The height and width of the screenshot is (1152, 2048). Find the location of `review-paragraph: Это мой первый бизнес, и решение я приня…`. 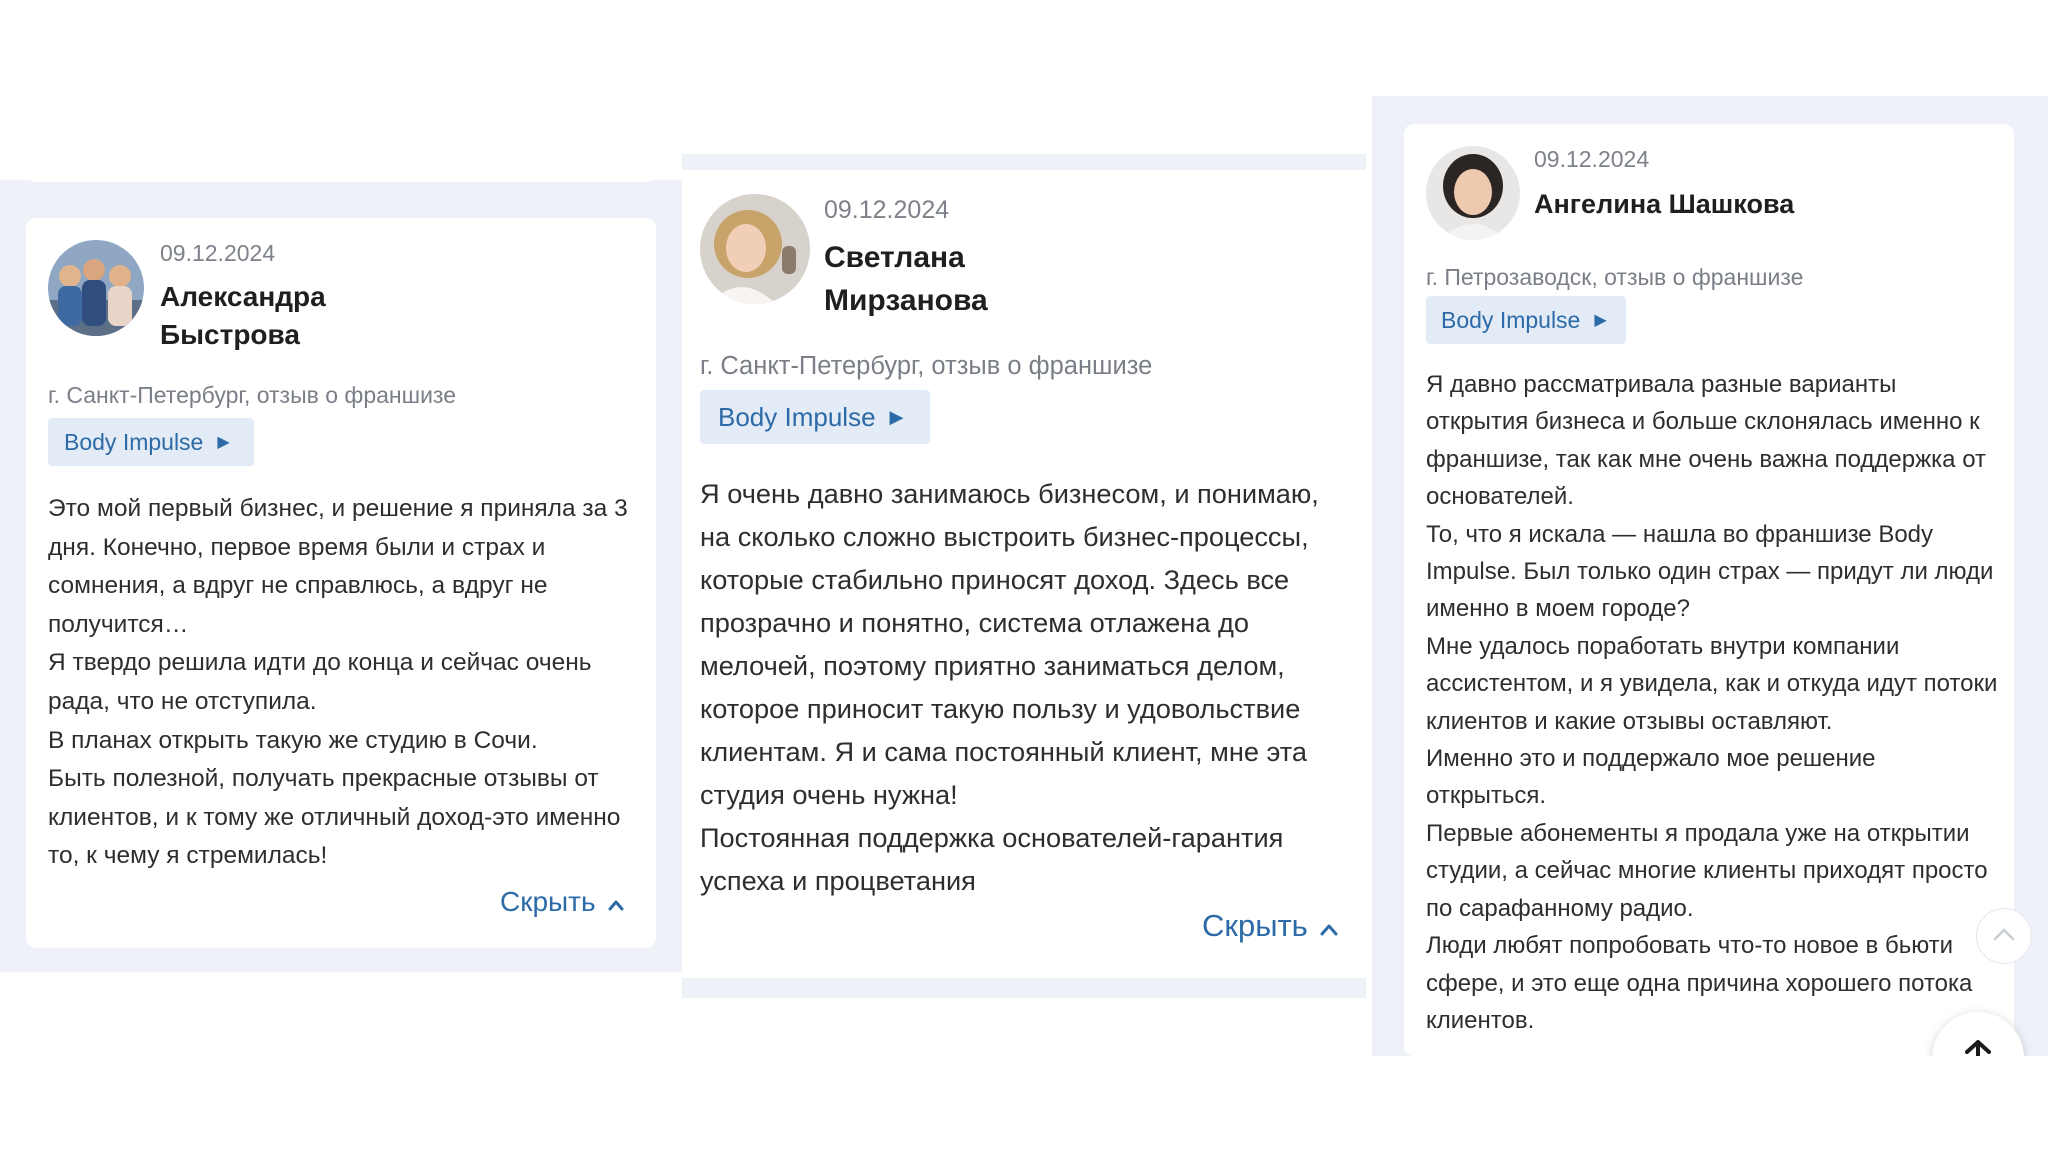

review-paragraph: Это мой первый бизнес, и решение я приня… is located at coordinates (338, 566).